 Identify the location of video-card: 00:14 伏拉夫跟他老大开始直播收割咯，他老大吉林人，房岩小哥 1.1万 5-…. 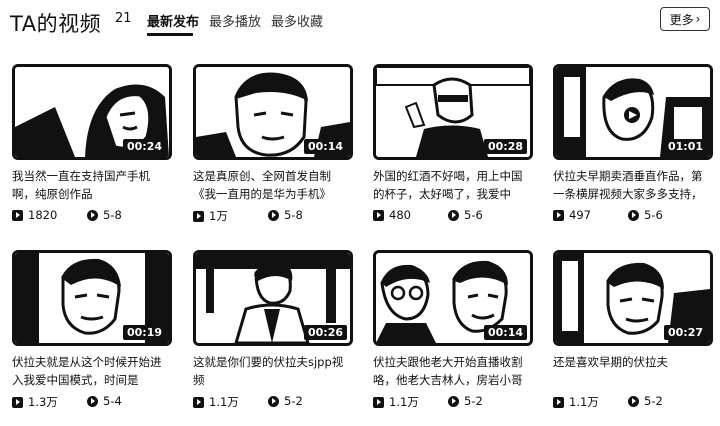
(453, 337).